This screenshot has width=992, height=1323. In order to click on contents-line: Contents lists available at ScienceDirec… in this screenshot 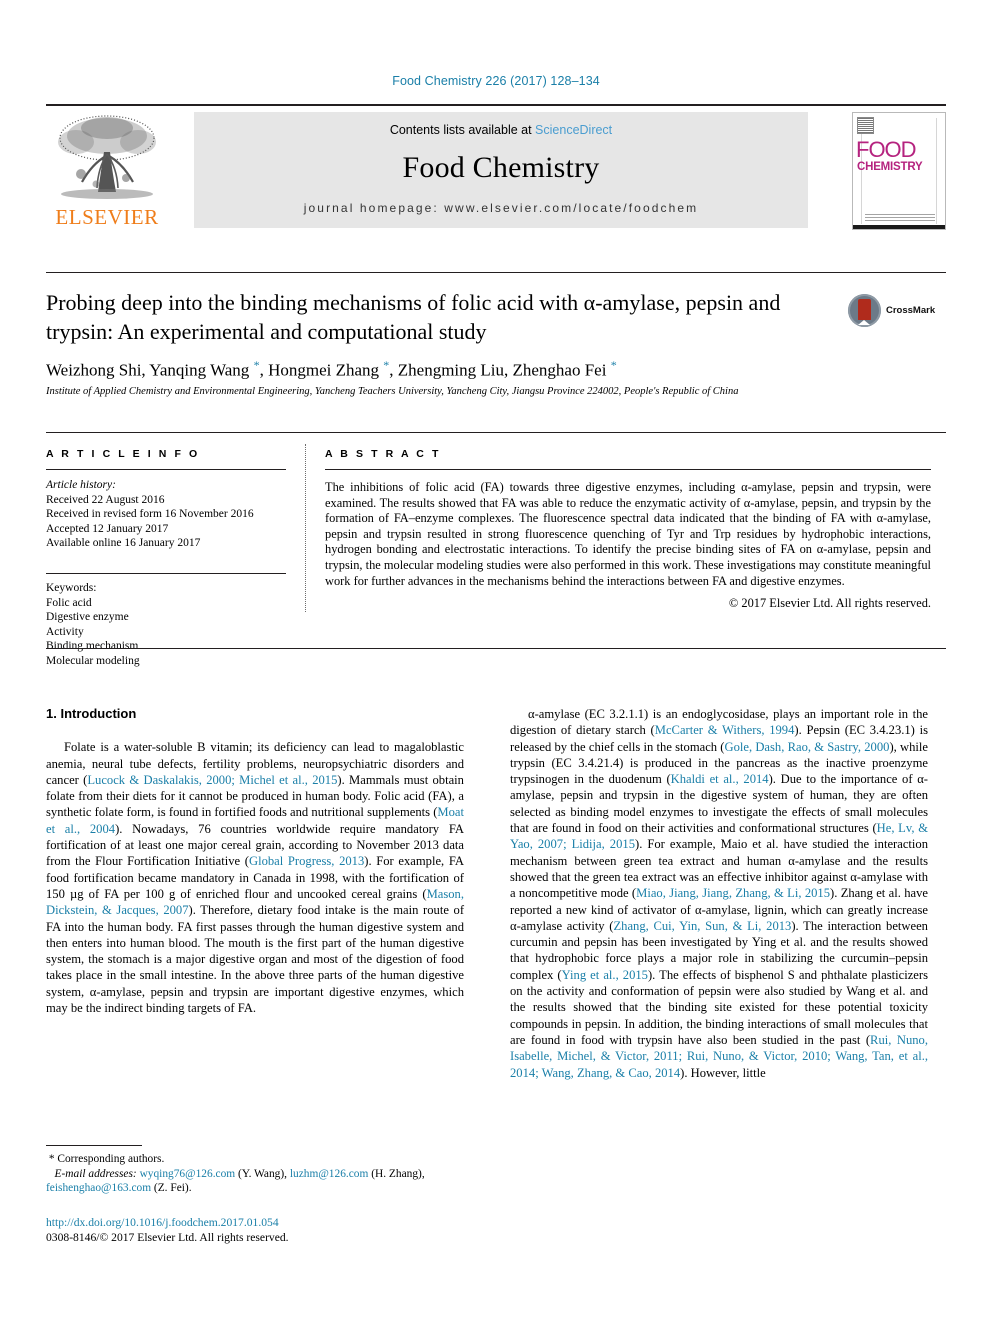, I will do `click(501, 130)`.